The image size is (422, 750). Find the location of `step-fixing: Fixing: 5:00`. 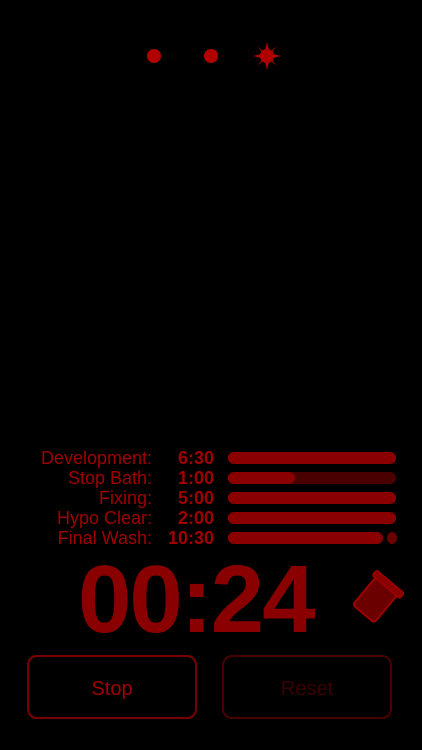

step-fixing: Fixing: 5:00 is located at coordinates (211, 498).